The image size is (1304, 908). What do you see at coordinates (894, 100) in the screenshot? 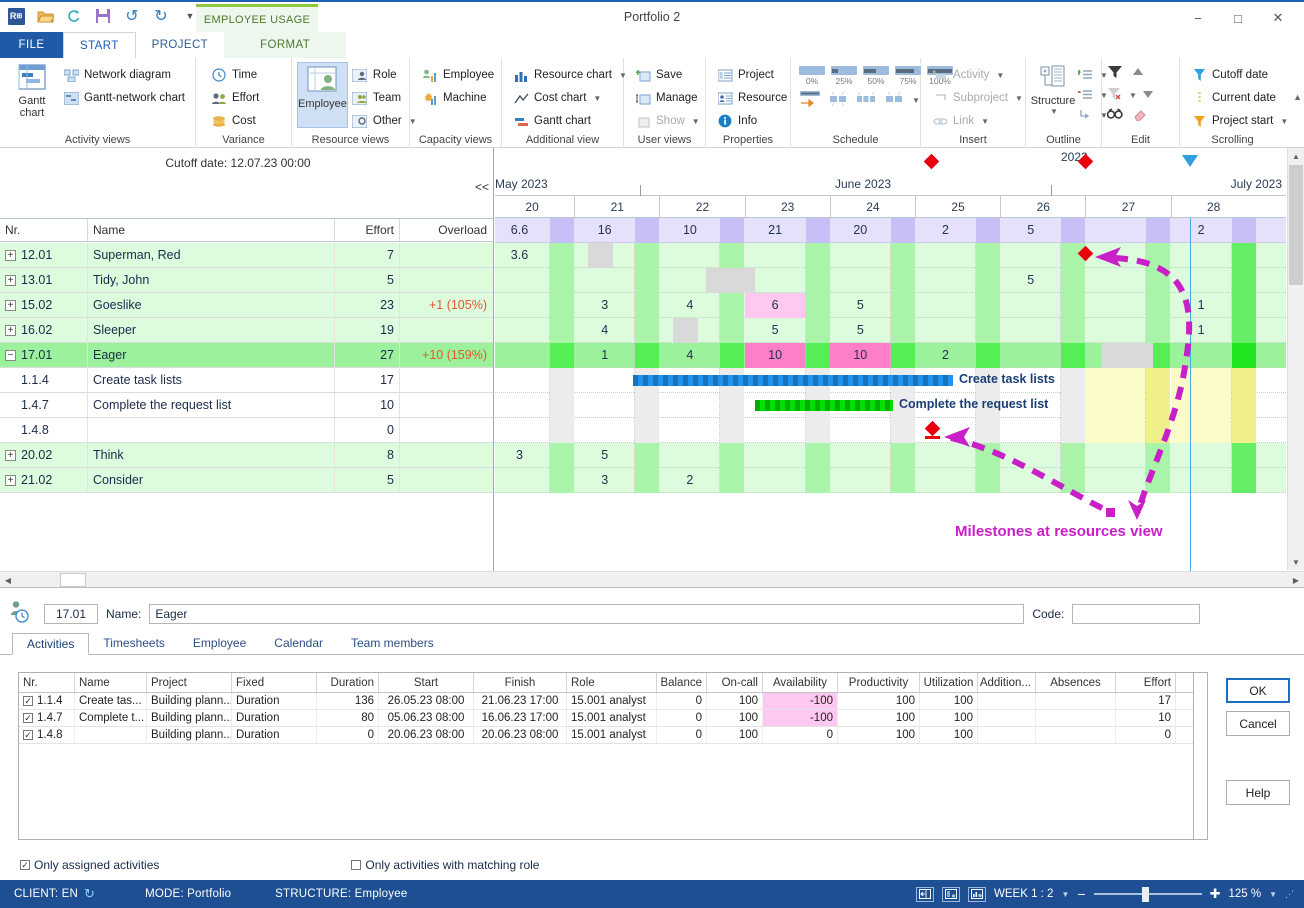
I see `schedule-split-icon` at bounding box center [894, 100].